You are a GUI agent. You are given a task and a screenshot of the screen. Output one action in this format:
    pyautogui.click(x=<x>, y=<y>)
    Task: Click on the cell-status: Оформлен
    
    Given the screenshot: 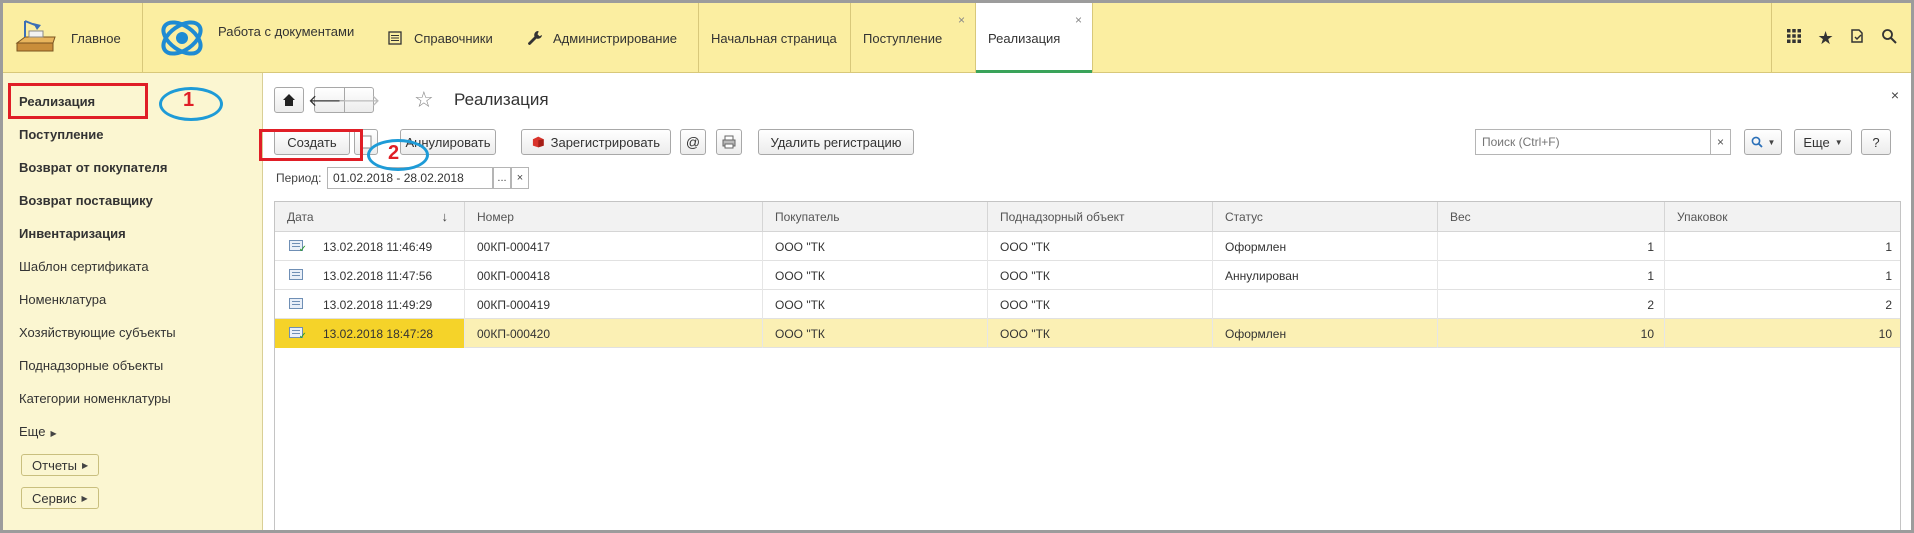 What is the action you would take?
    pyautogui.click(x=1325, y=333)
    